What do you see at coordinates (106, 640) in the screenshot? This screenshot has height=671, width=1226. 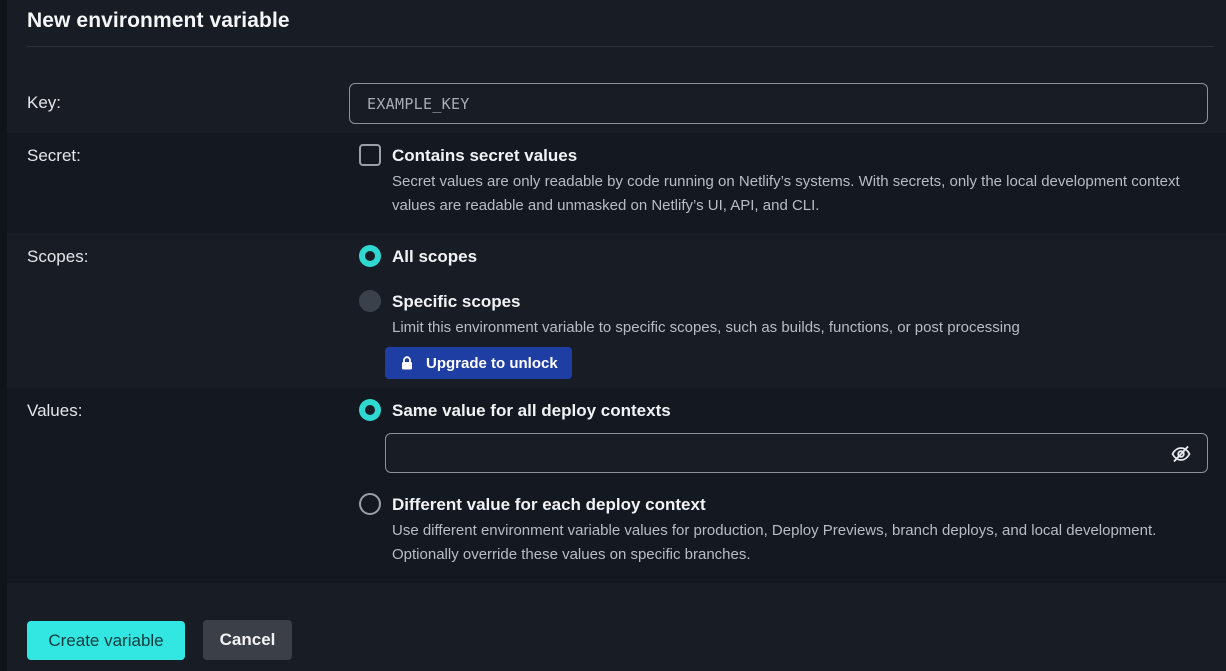 I see `create-variable-button: Create variable` at bounding box center [106, 640].